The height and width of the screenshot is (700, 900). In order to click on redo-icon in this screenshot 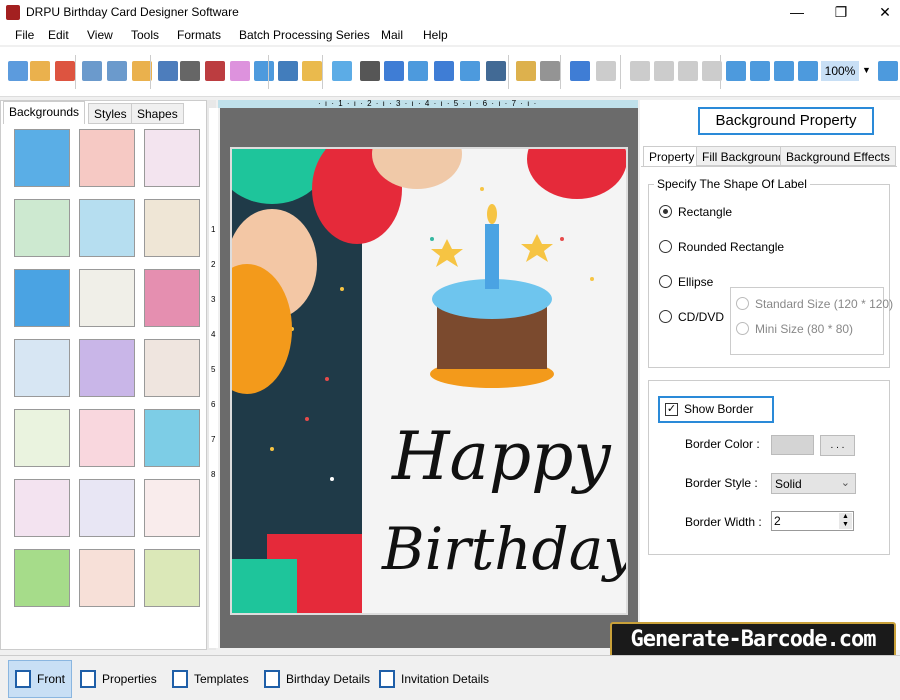, I will do `click(606, 71)`.